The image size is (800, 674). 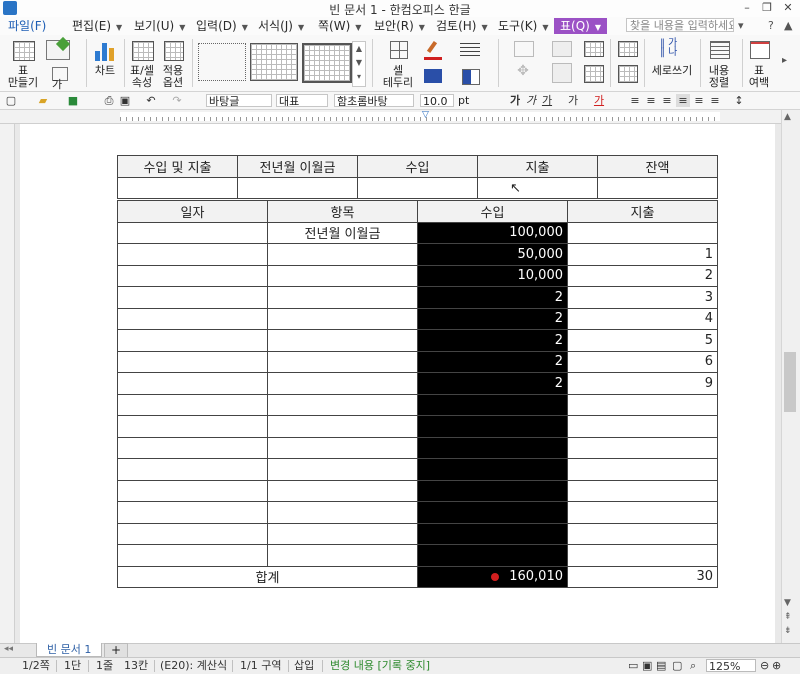 I want to click on align-left-icon: ≡, so click(x=651, y=100).